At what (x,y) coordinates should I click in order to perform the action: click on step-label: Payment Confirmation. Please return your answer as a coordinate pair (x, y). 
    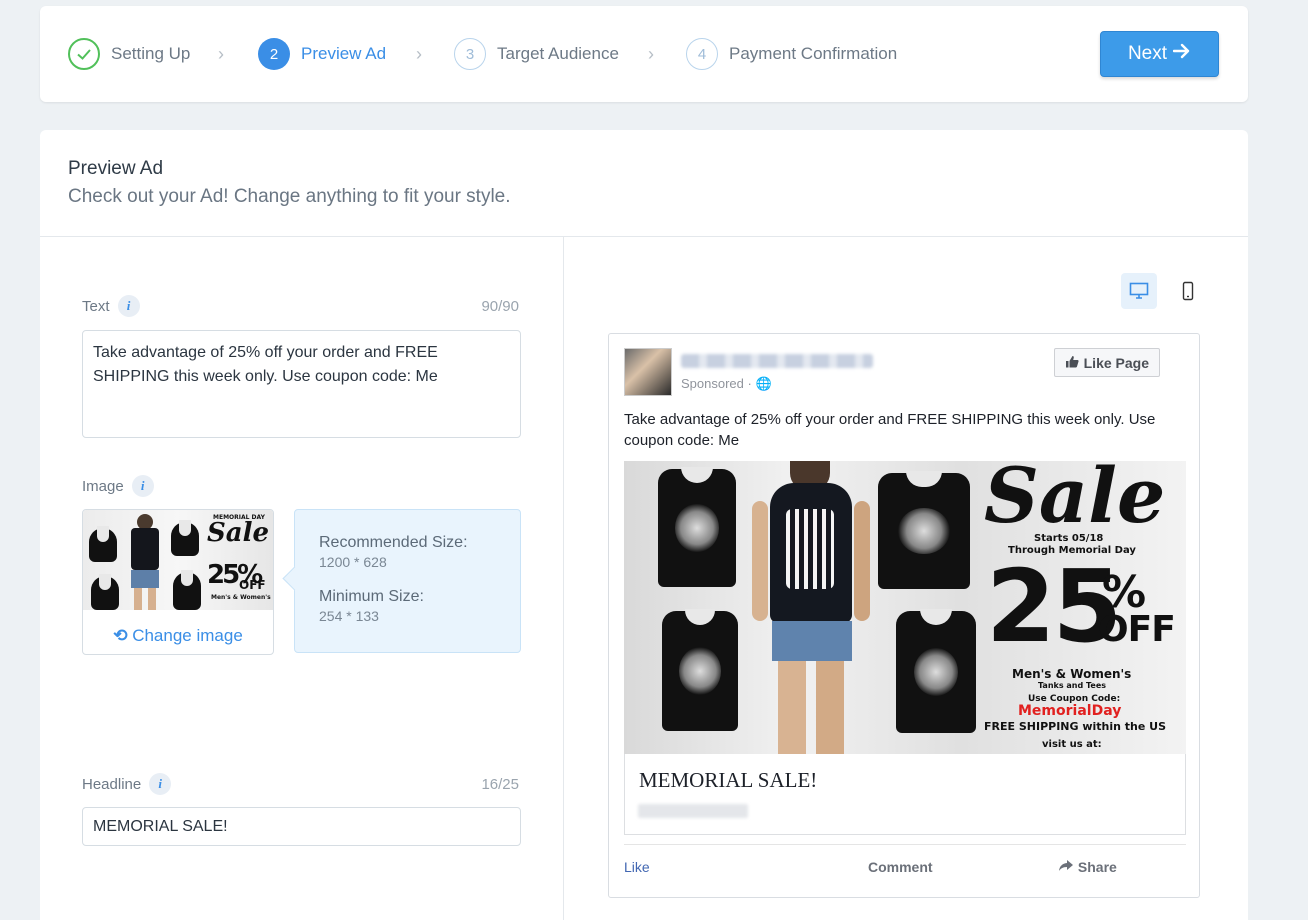
    Looking at the image, I should click on (813, 53).